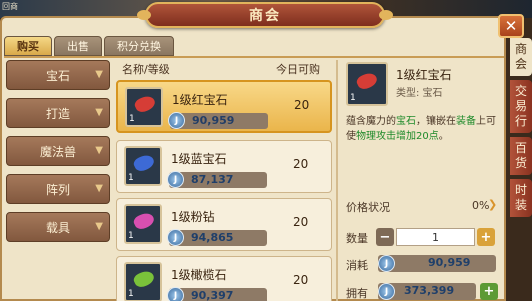  I want to click on item-name: 1级粉钻, so click(193, 217).